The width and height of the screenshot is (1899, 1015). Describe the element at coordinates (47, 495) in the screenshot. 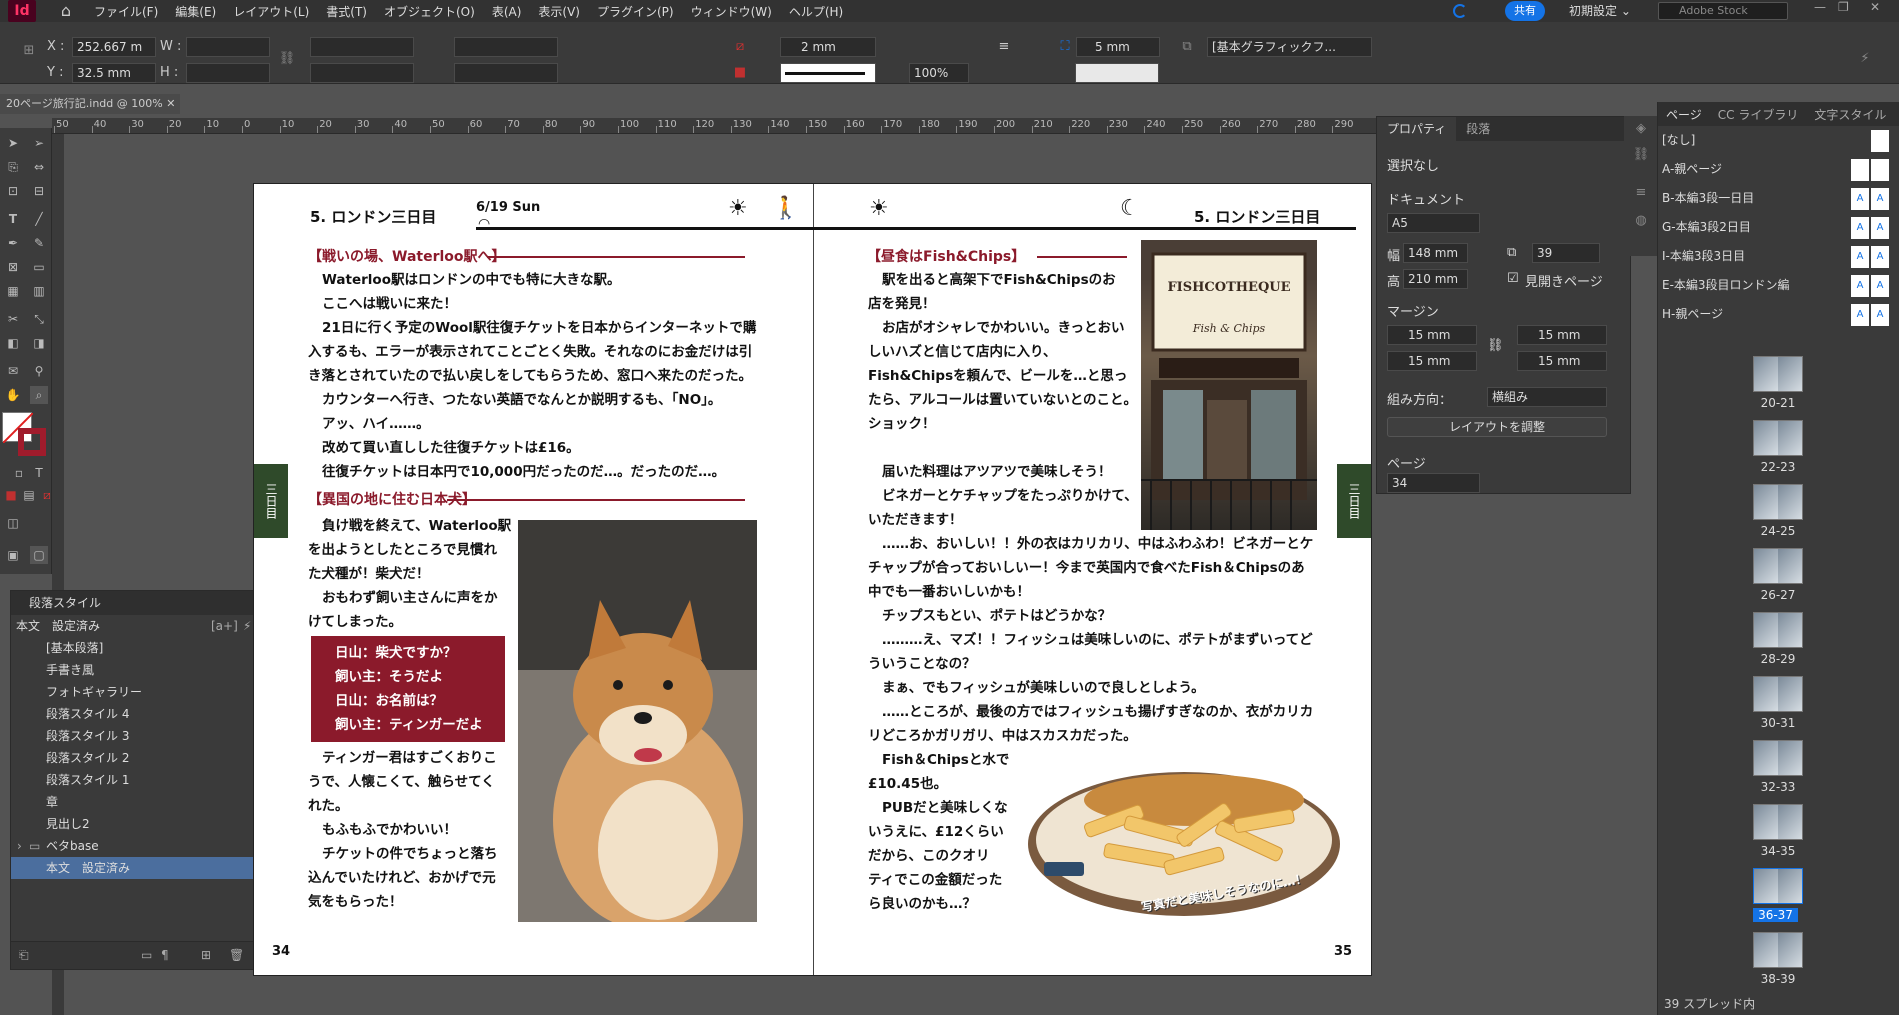

I see `apply-none-icon: ⧄` at that location.